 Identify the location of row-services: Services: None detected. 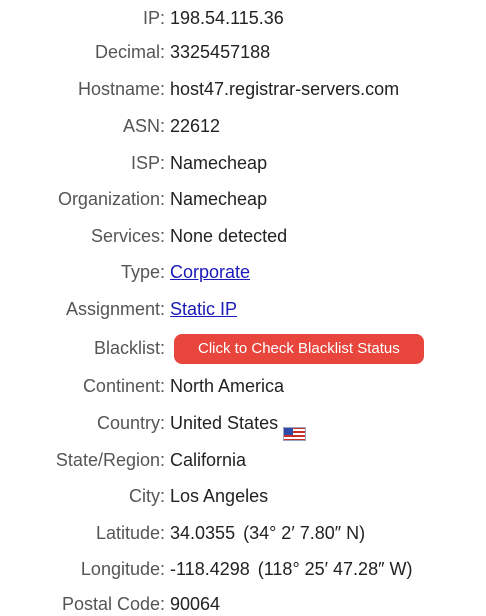
(243, 237).